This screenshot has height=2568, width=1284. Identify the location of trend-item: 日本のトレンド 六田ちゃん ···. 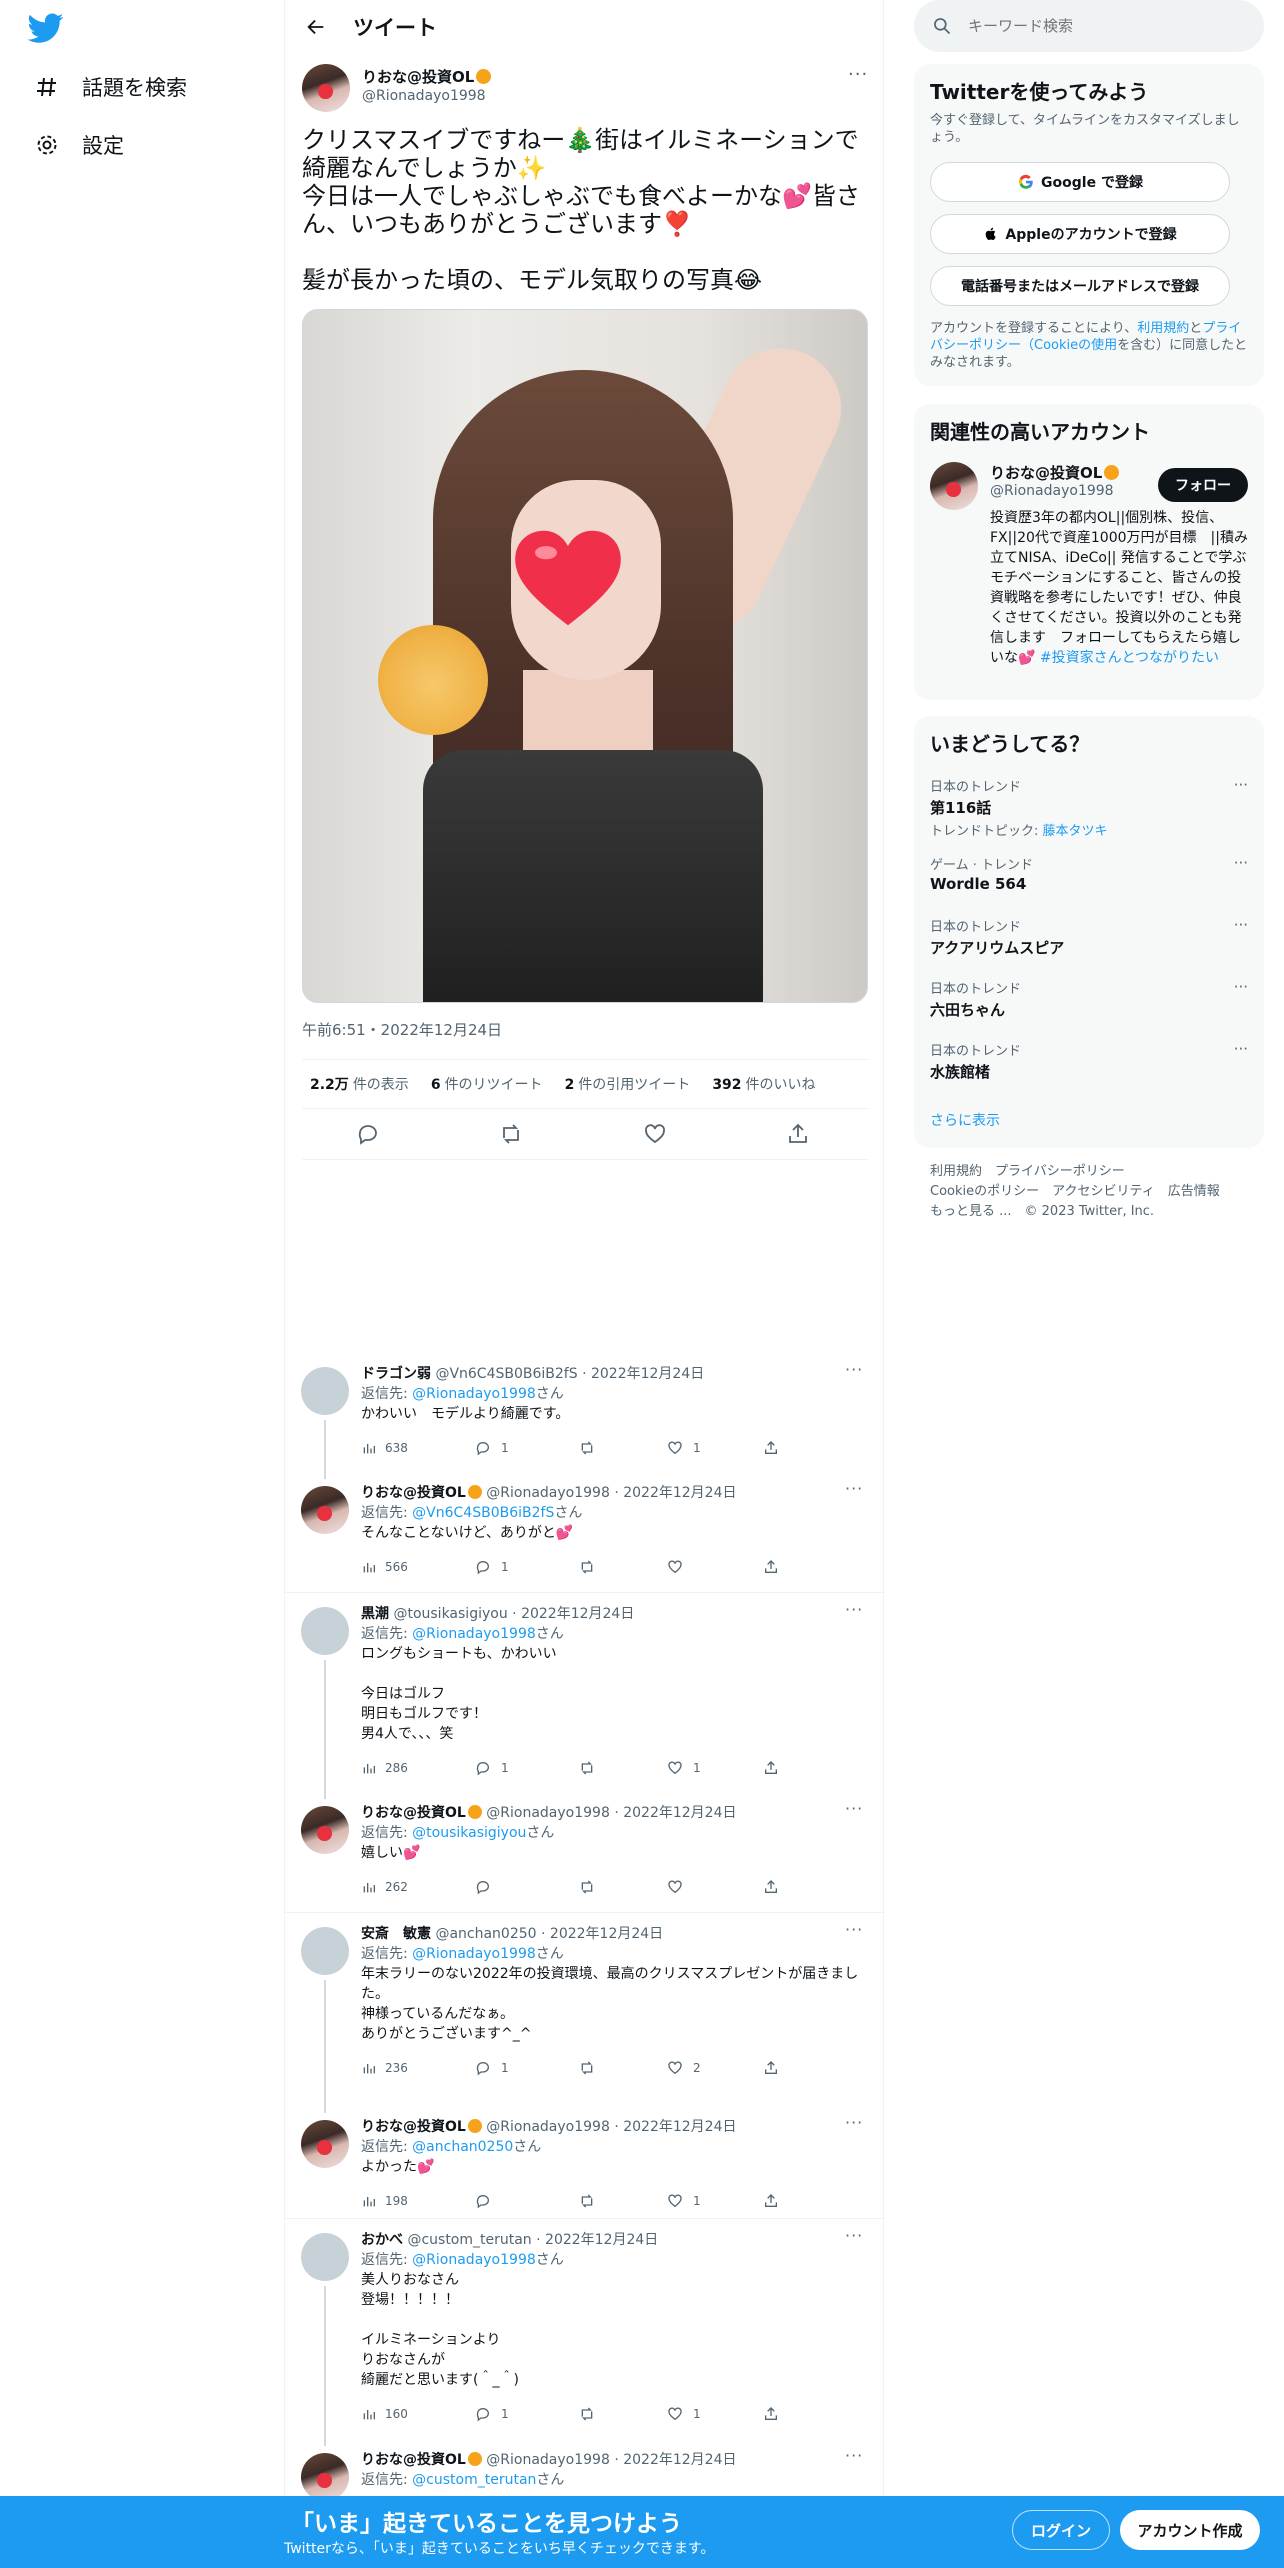
(1089, 999).